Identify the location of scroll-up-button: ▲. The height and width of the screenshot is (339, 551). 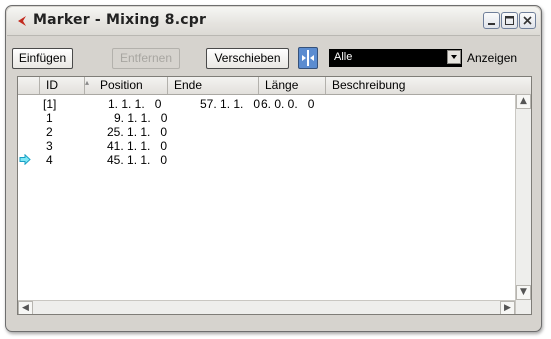
(523, 101).